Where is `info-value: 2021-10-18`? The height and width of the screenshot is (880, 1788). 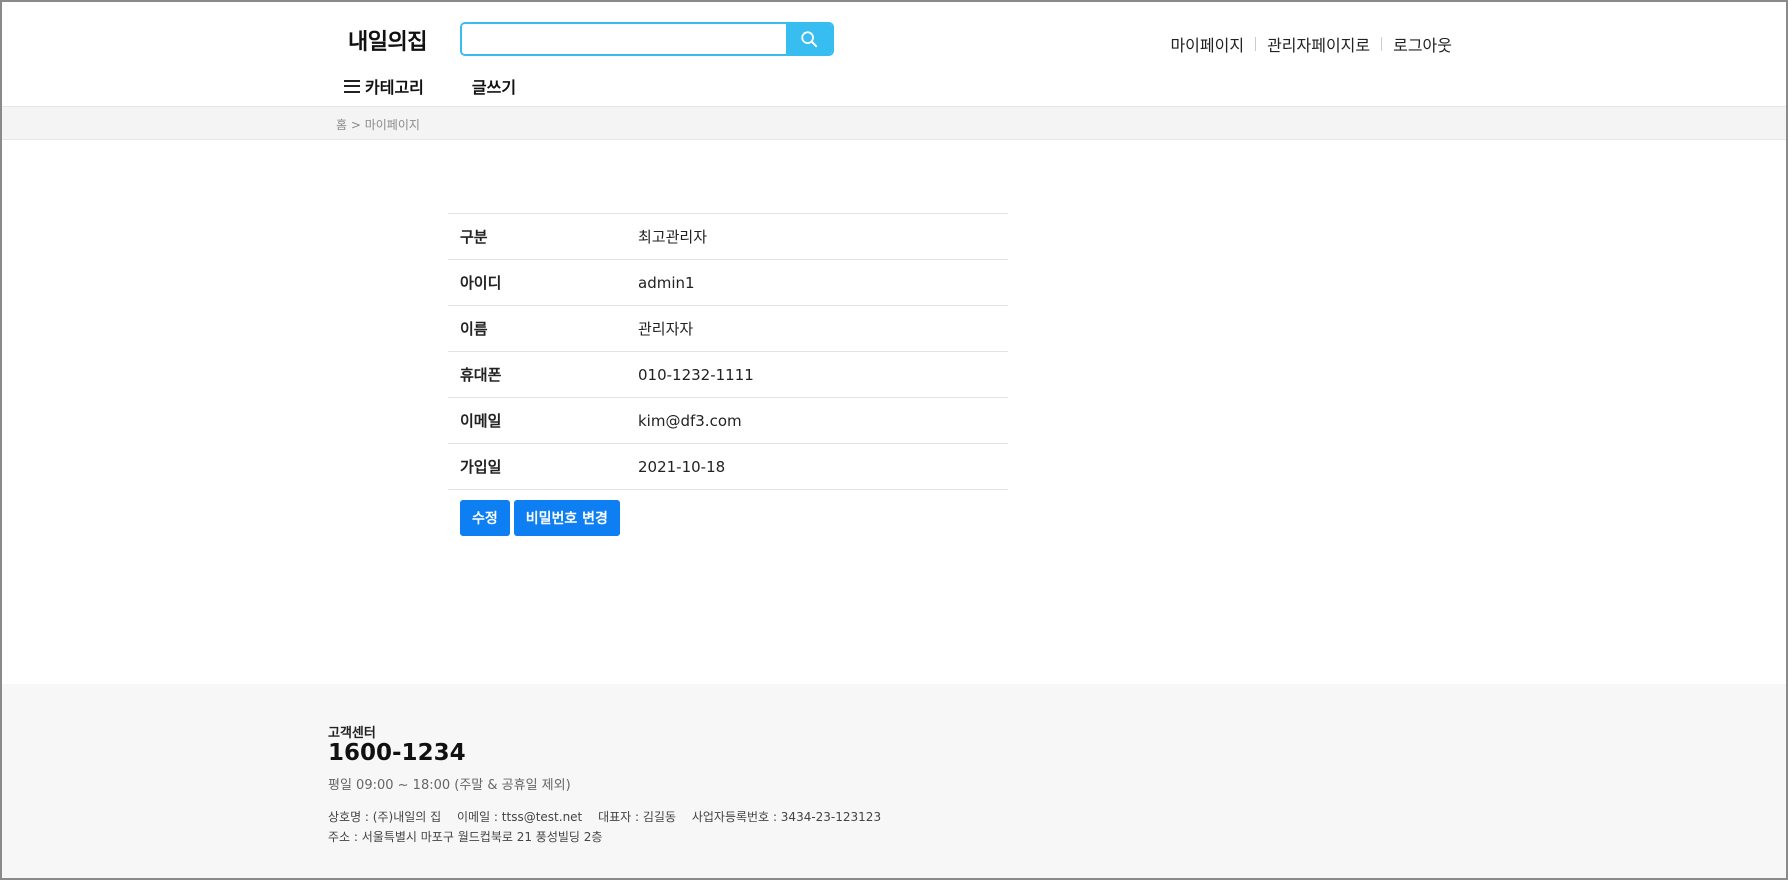 info-value: 2021-10-18 is located at coordinates (682, 466).